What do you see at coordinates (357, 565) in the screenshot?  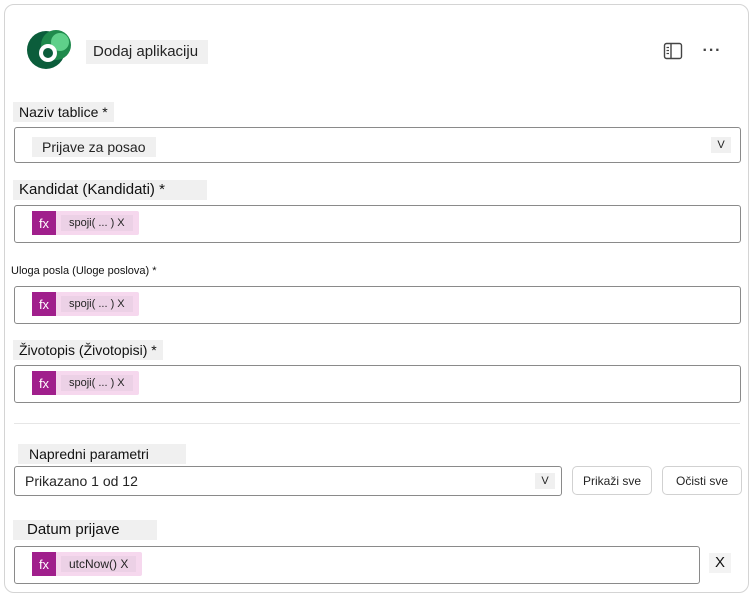 I see `apply-date-field: fx utcNow() X` at bounding box center [357, 565].